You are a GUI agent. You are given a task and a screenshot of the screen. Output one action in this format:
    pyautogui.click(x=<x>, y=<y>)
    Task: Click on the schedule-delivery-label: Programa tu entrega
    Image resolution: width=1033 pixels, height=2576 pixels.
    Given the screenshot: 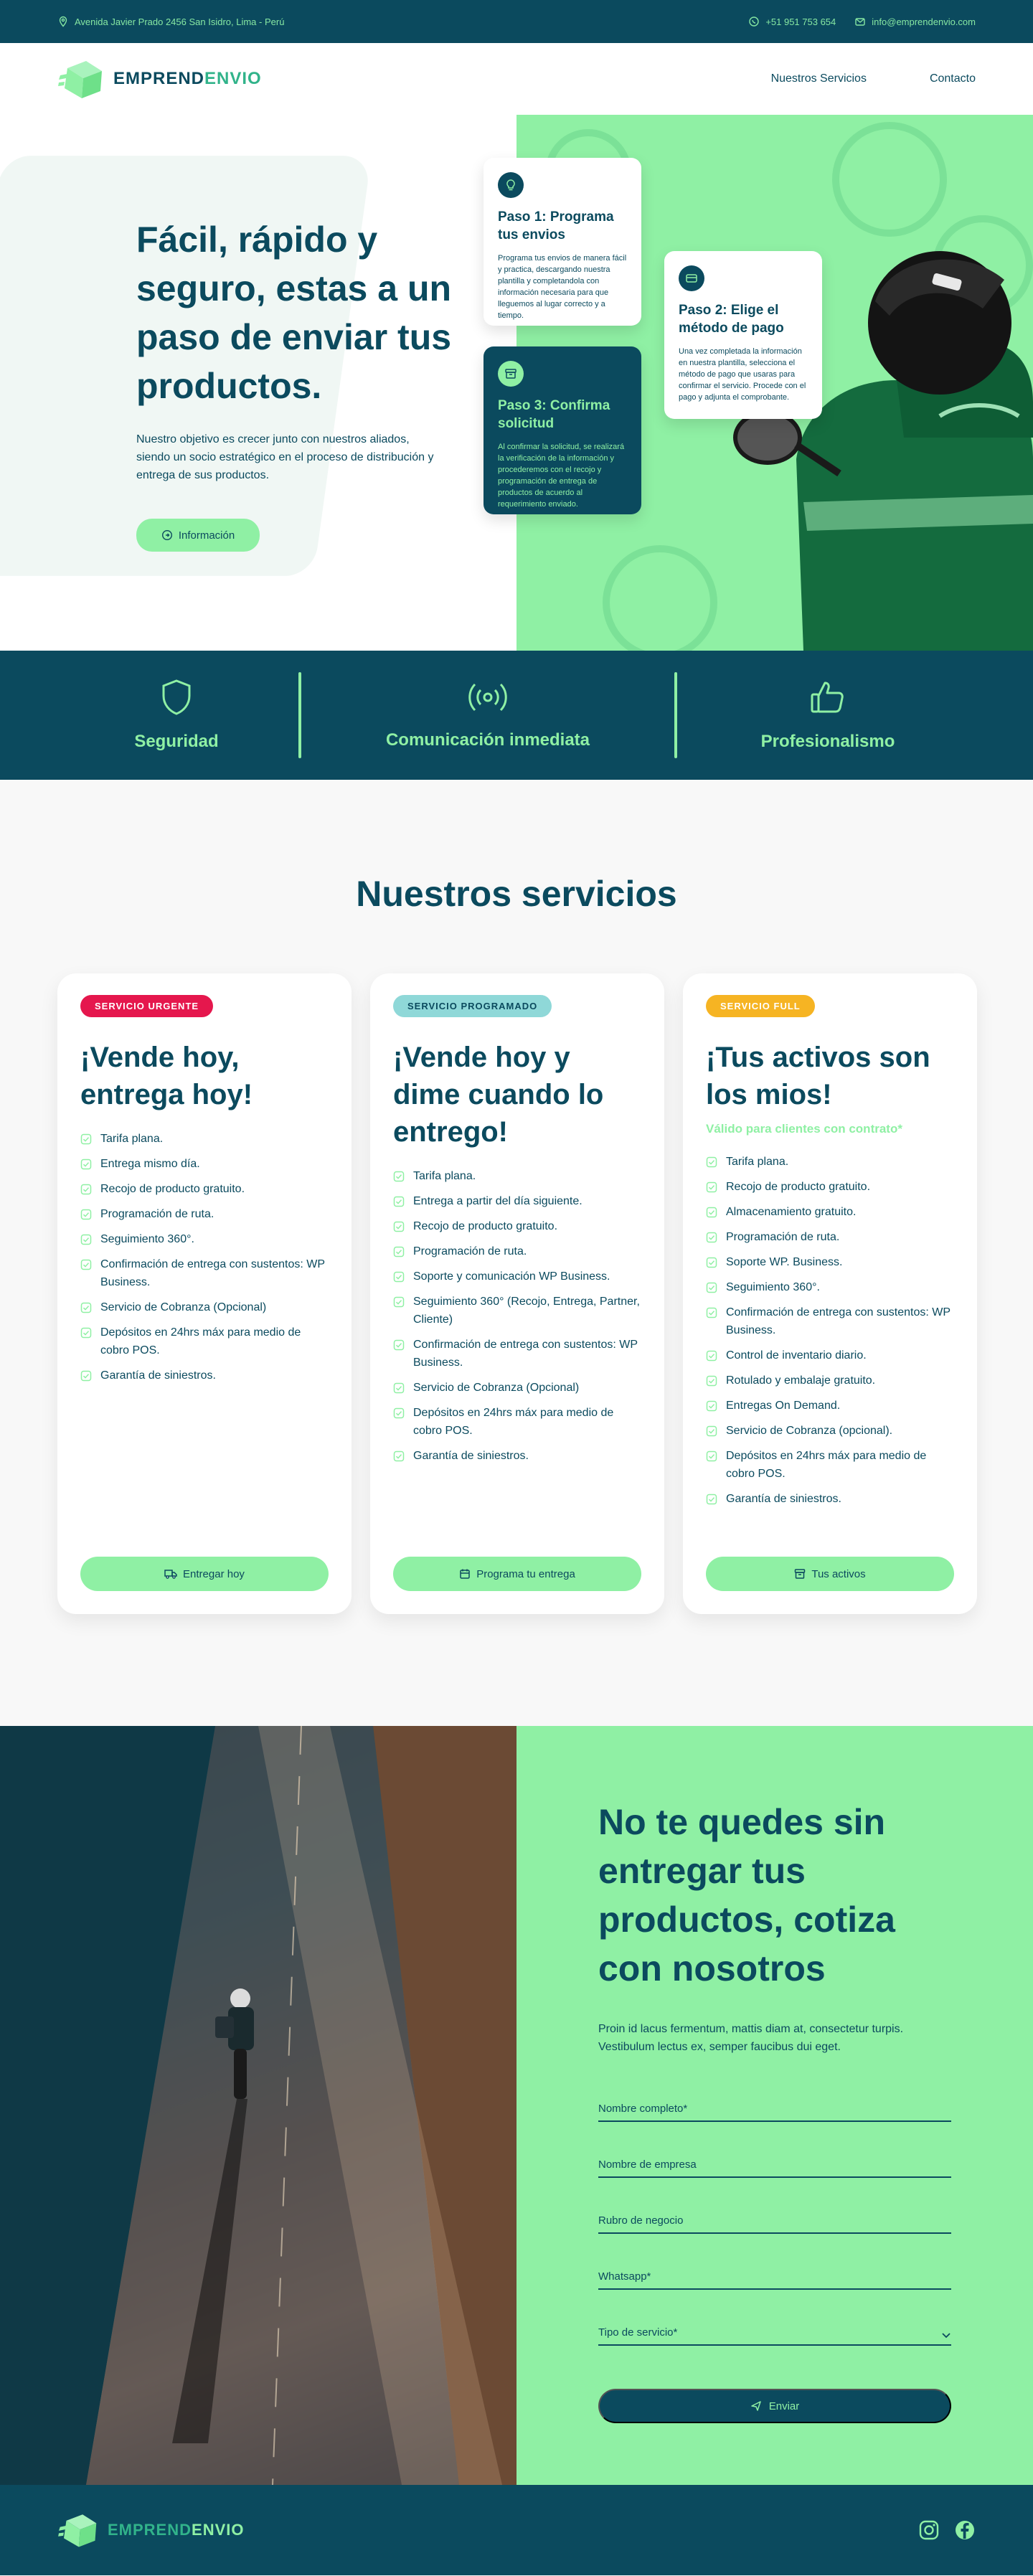 What is the action you would take?
    pyautogui.click(x=525, y=1573)
    